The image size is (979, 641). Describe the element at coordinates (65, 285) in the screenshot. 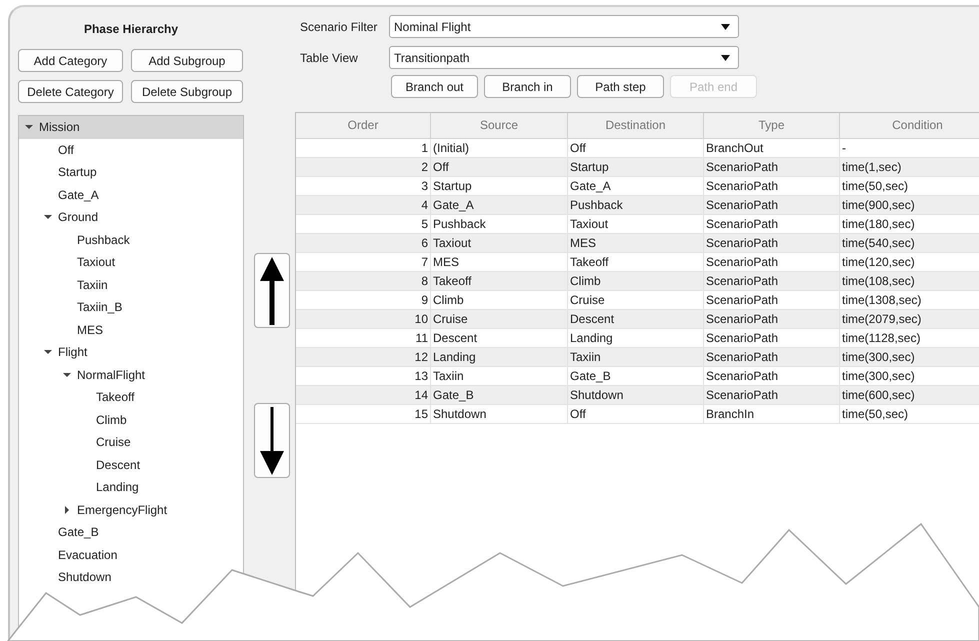

I see `tree-item: Taxiin` at that location.